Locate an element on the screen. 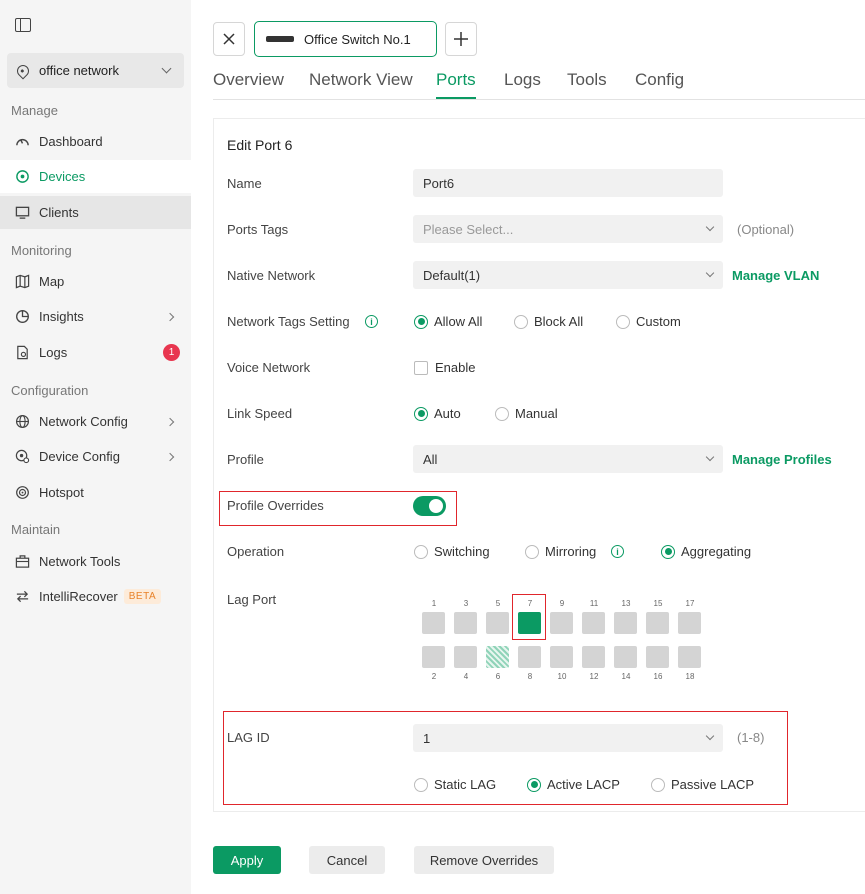 This screenshot has width=865, height=894. lag-id-select: 1 is located at coordinates (568, 738).